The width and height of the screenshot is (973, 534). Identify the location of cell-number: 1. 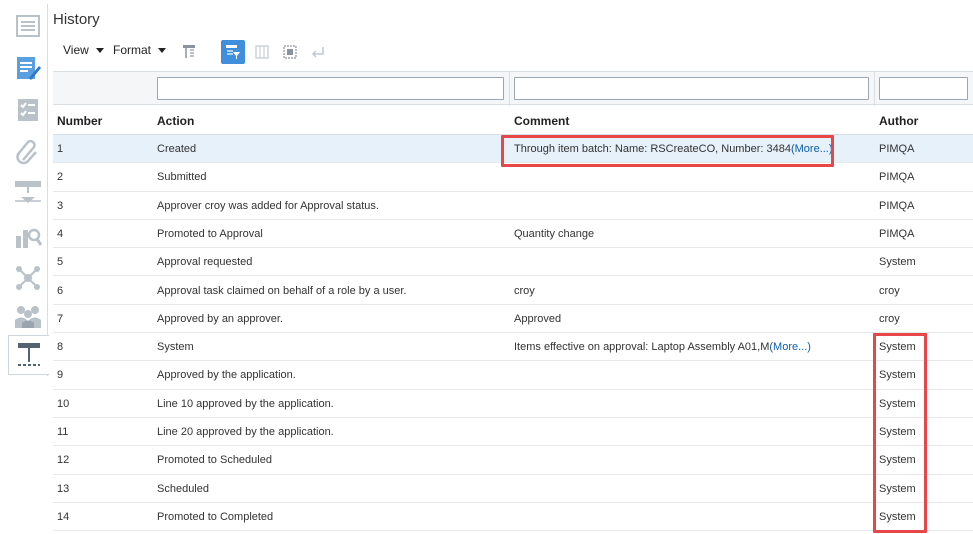
(60, 149).